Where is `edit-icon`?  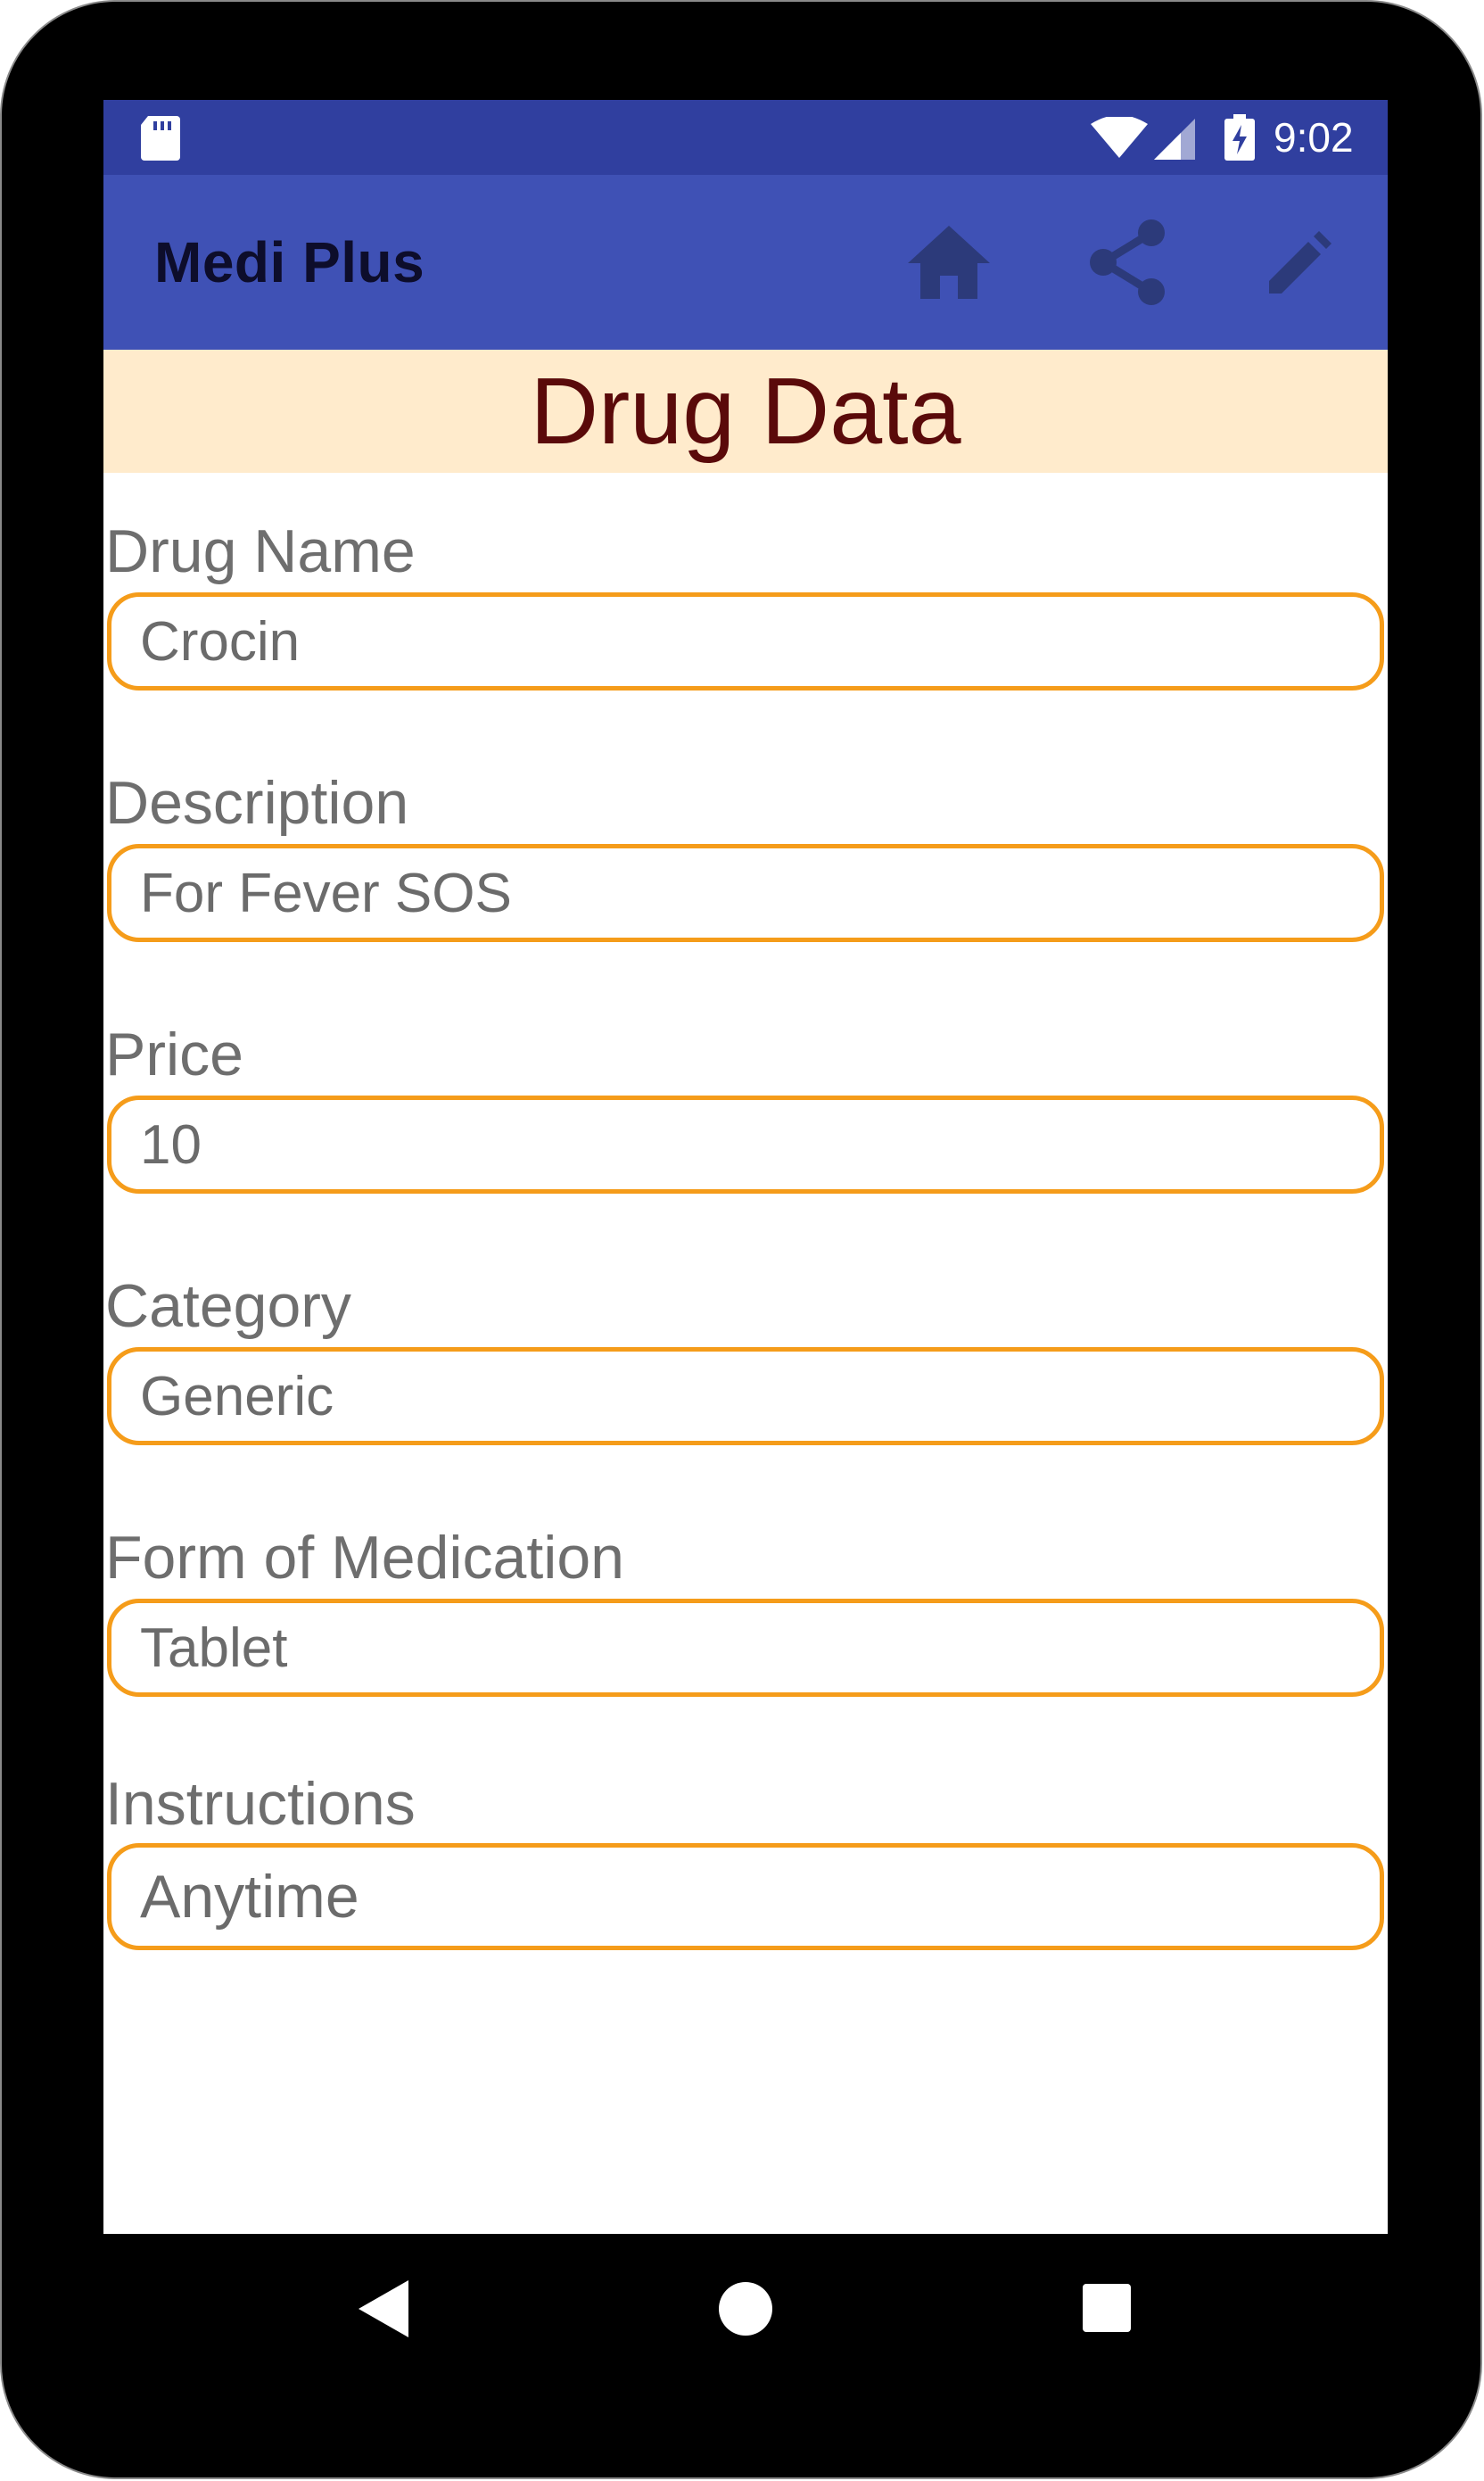
edit-icon is located at coordinates (1300, 262).